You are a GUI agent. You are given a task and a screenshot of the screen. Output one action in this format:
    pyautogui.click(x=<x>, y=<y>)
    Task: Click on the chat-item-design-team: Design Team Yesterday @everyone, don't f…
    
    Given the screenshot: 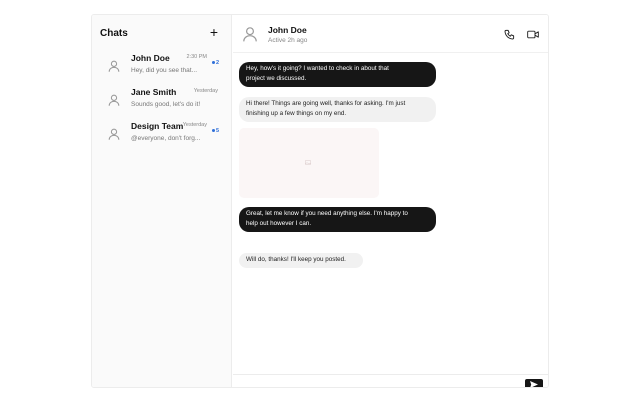 What is the action you would take?
    pyautogui.click(x=162, y=135)
    